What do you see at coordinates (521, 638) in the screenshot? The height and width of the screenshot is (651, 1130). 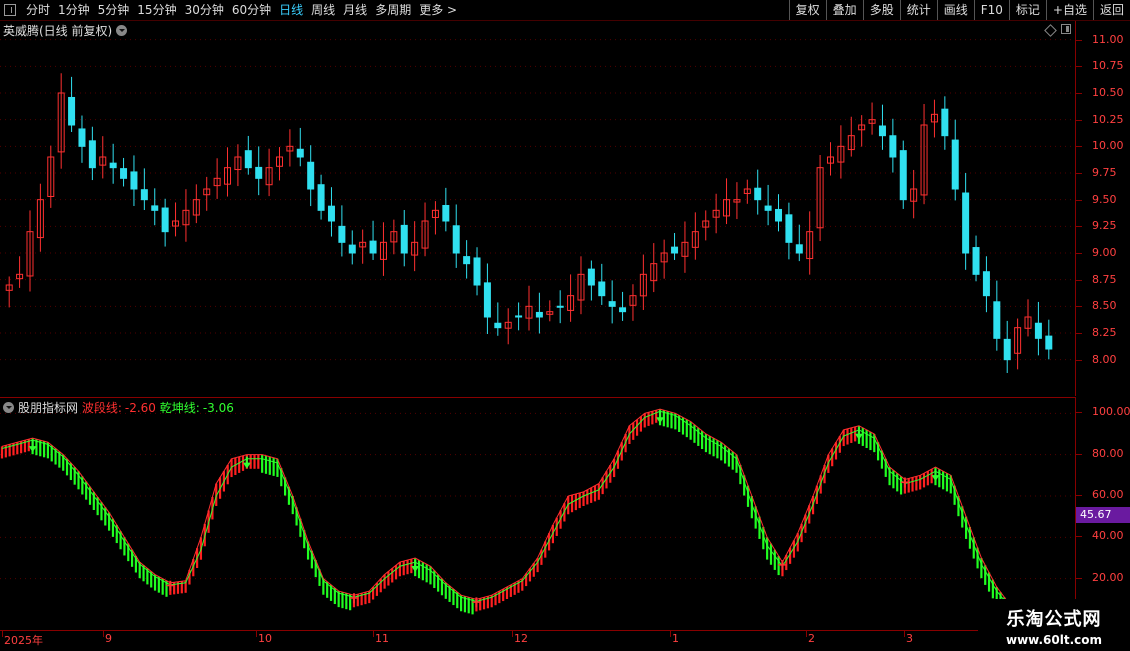 I see `date-label: 12` at bounding box center [521, 638].